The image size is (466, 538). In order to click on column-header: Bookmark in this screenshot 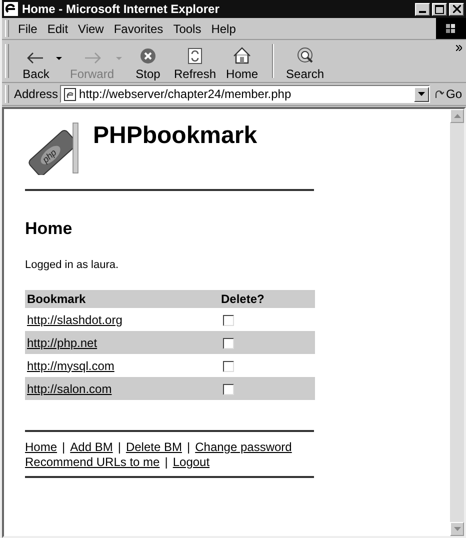, I will do `click(57, 299)`.